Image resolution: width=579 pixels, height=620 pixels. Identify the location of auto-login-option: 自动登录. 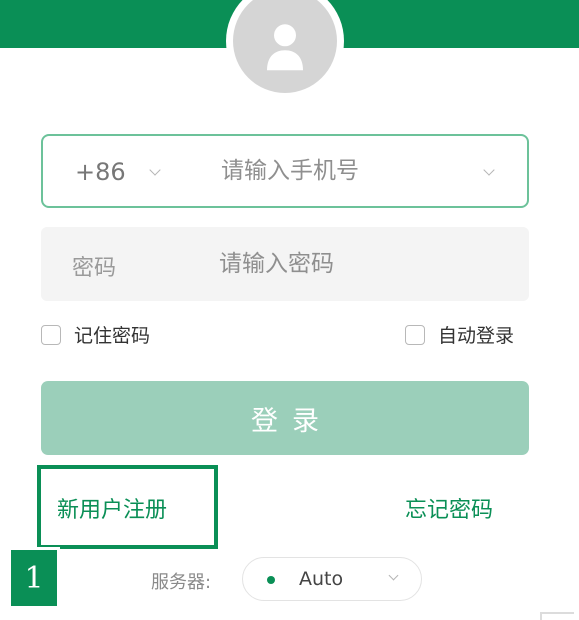
(459, 334).